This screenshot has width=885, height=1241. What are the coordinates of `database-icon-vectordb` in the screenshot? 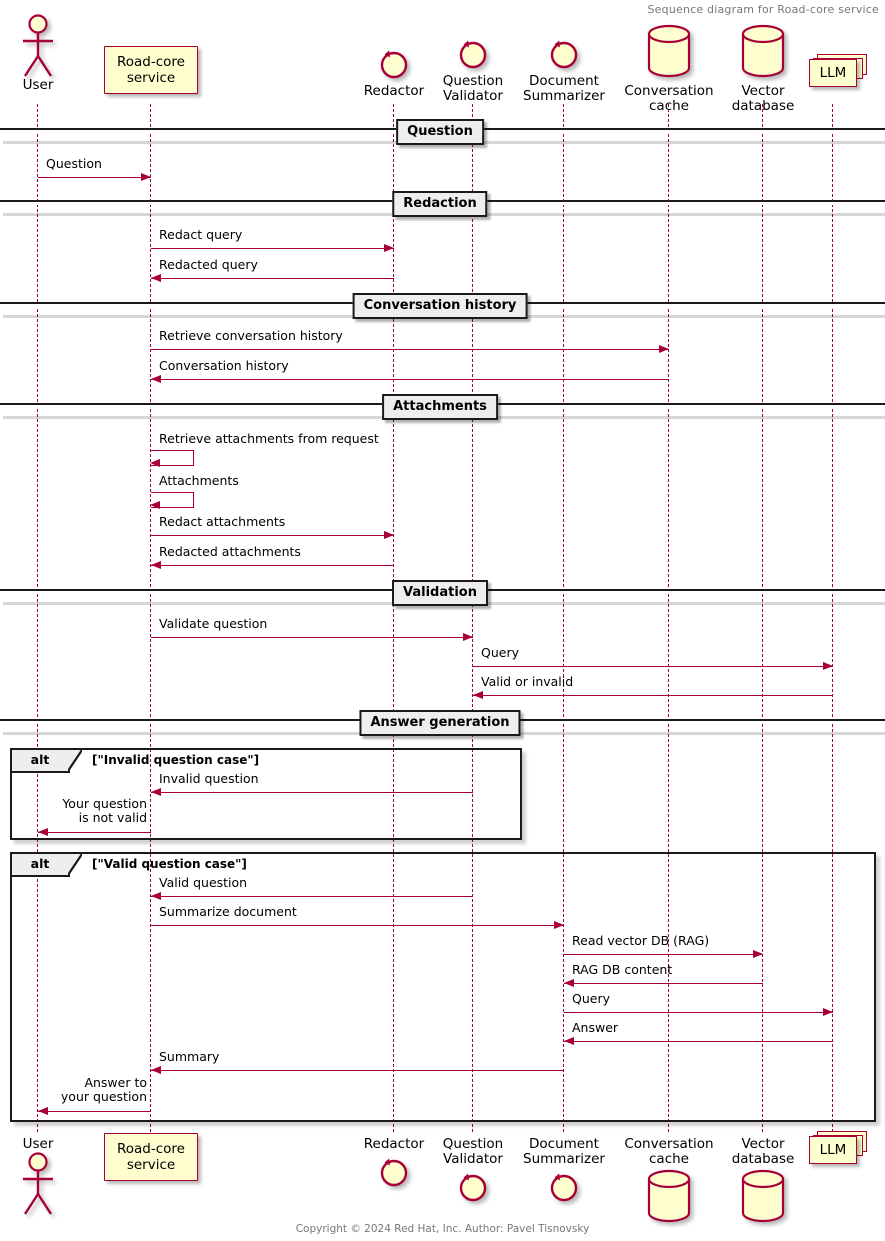 It's located at (763, 1198).